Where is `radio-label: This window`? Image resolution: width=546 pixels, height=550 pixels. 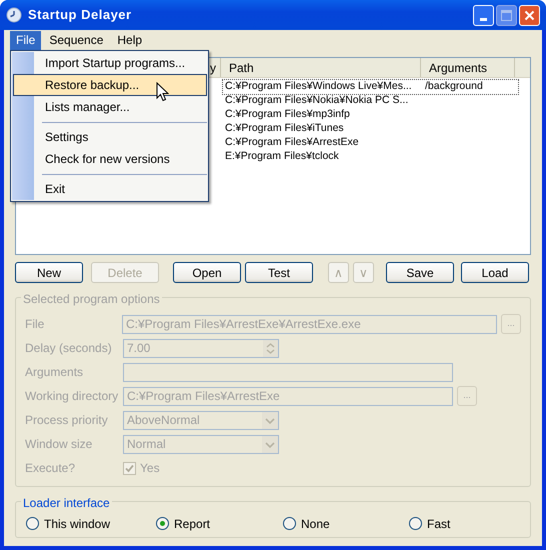
radio-label: This window is located at coordinates (77, 524).